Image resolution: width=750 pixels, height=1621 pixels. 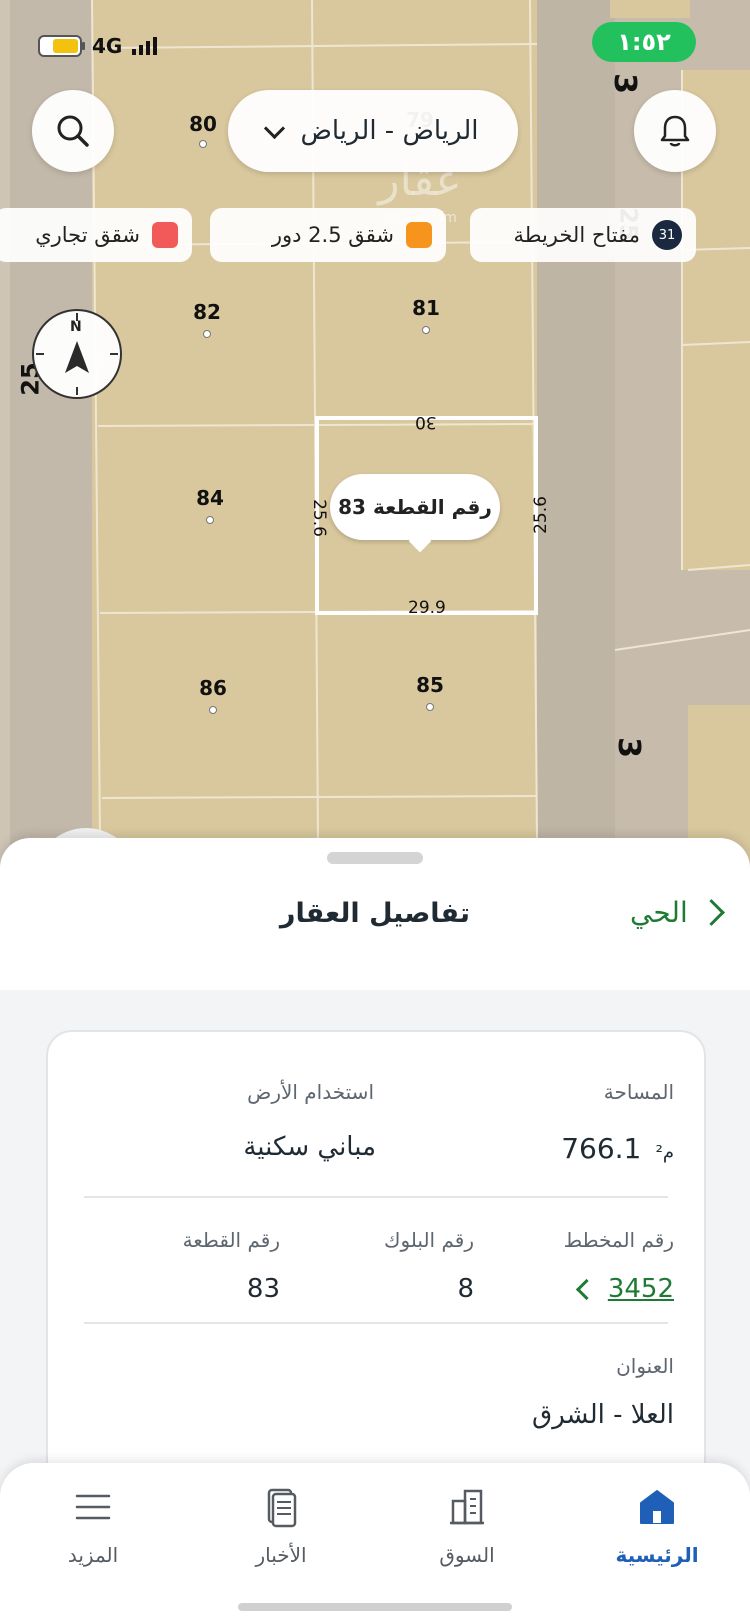 I want to click on battery-icon, so click(x=61, y=46).